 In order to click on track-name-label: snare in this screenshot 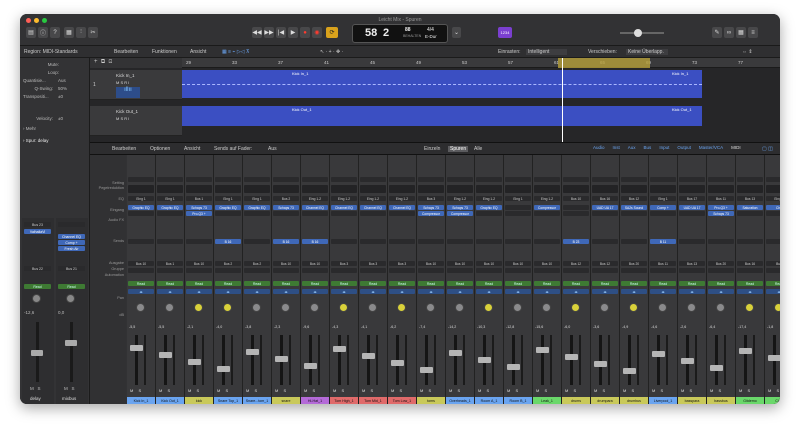, I will do `click(286, 400)`.